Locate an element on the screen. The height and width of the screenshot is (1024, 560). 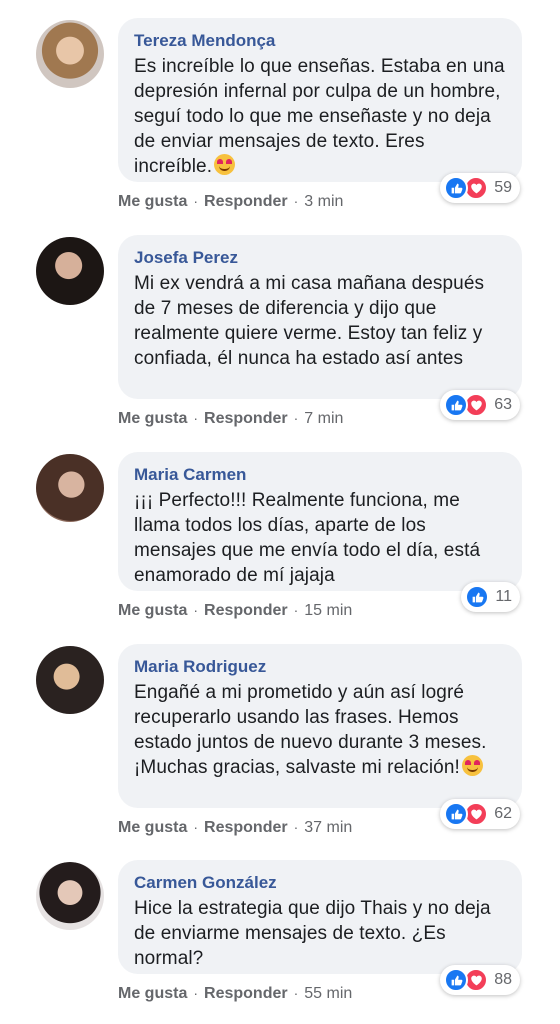
commenter-name: Josefa Perez is located at coordinates (320, 258).